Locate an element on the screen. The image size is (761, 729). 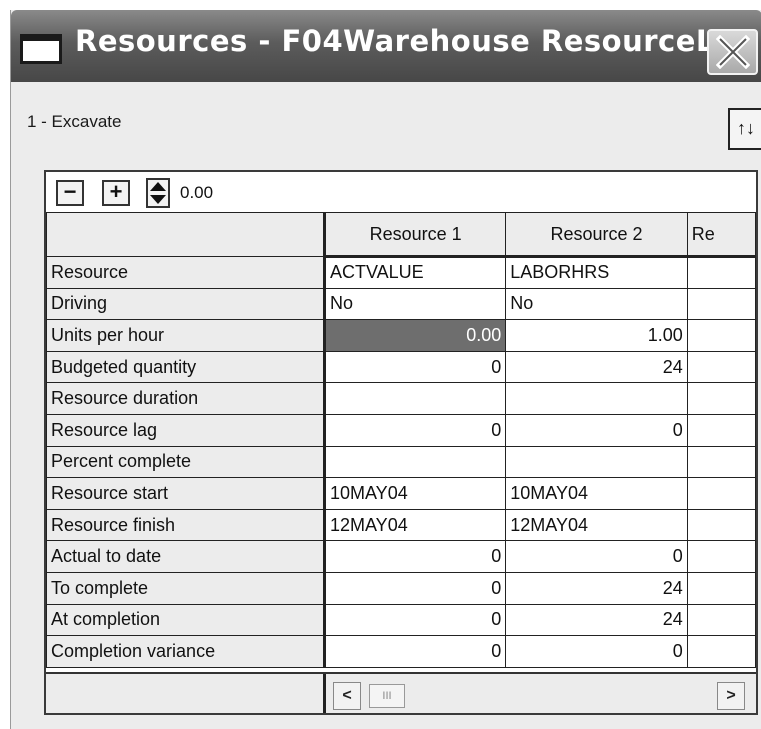
table-row: At completion 0 24 is located at coordinates (401, 620).